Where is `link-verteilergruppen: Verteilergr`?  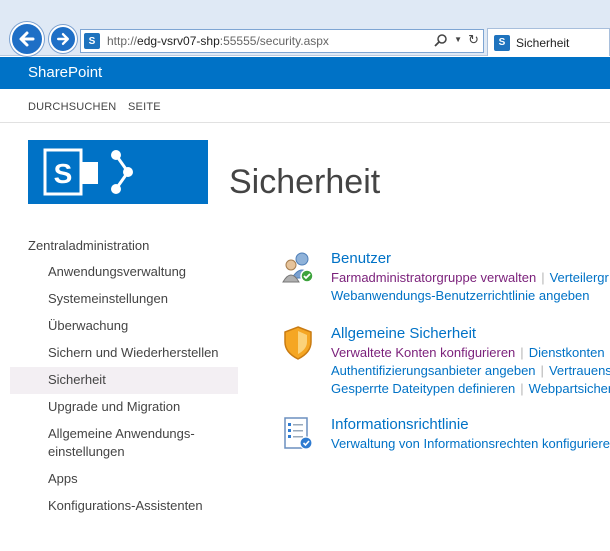
link-verteilergruppen: Verteilergr is located at coordinates (579, 277).